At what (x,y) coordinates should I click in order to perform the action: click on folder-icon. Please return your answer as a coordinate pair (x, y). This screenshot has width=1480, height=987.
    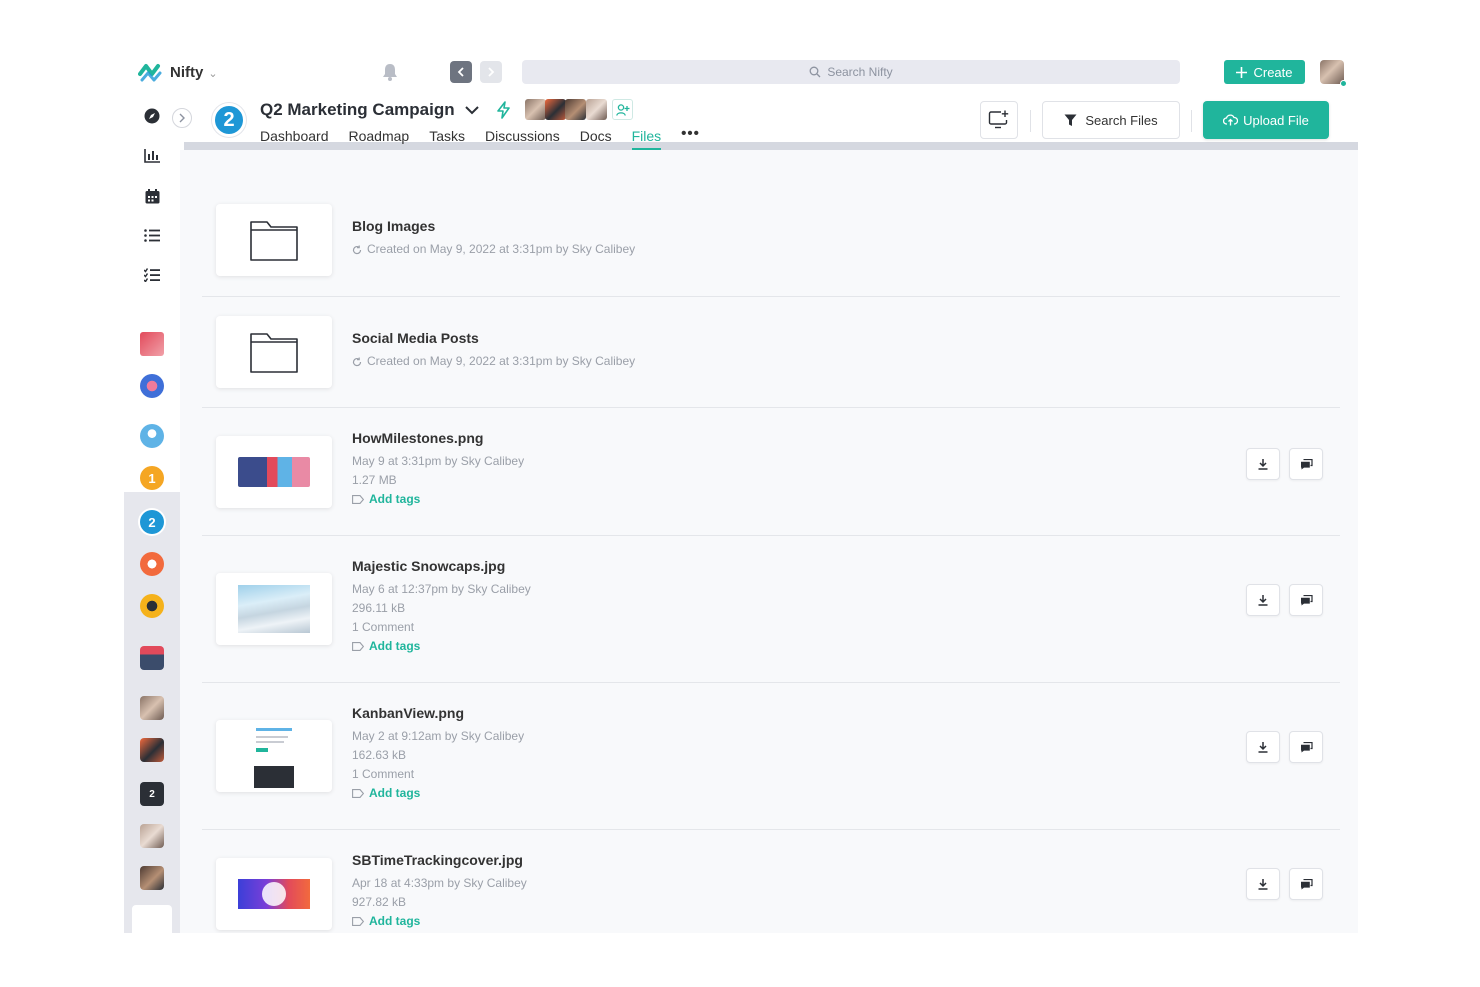
    Looking at the image, I should click on (274, 353).